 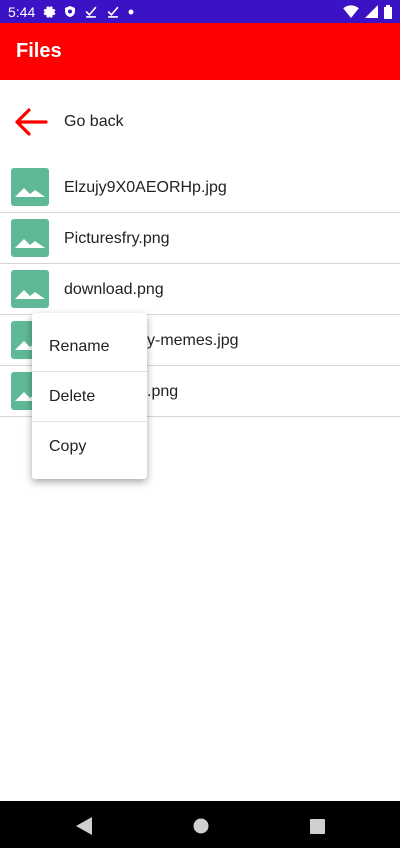 I want to click on file-row: Picturesfry.png, so click(x=200, y=238).